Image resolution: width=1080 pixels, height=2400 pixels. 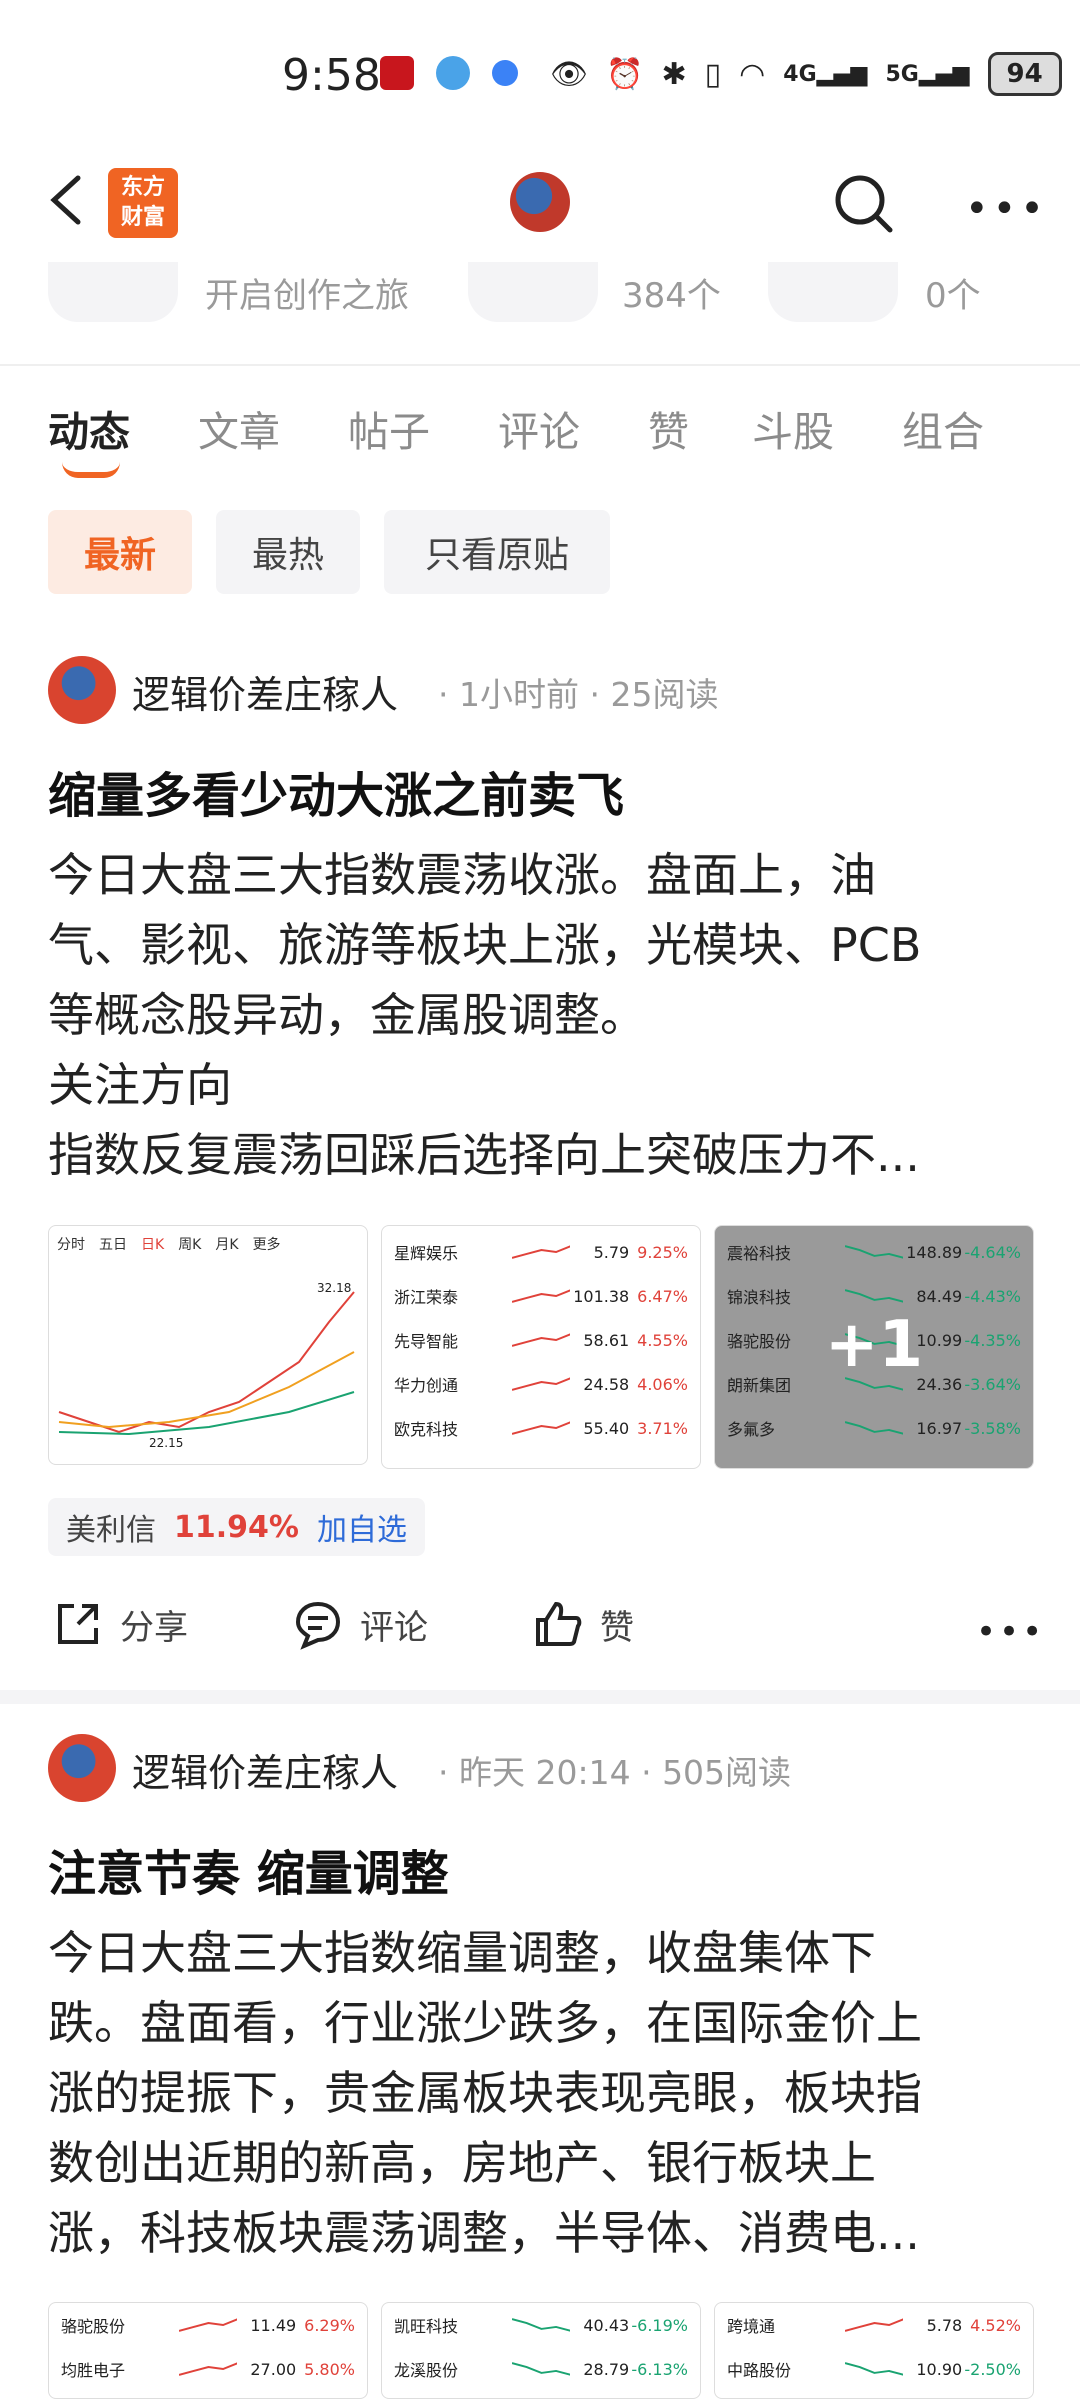 What do you see at coordinates (874, 2325) in the screenshot?
I see `stock-row: 跨境通 5.78 4.52%` at bounding box center [874, 2325].